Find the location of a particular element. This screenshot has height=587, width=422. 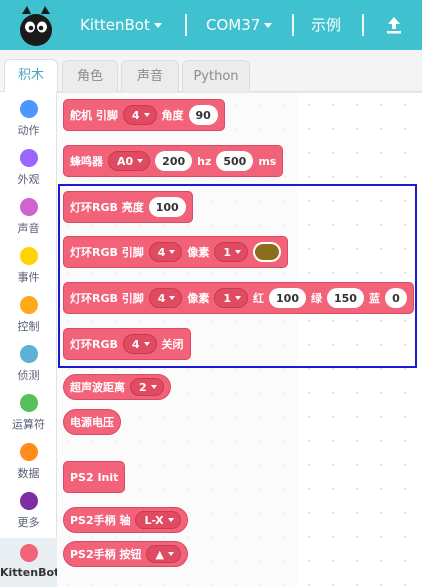

category-label: 控制 is located at coordinates (28, 326).